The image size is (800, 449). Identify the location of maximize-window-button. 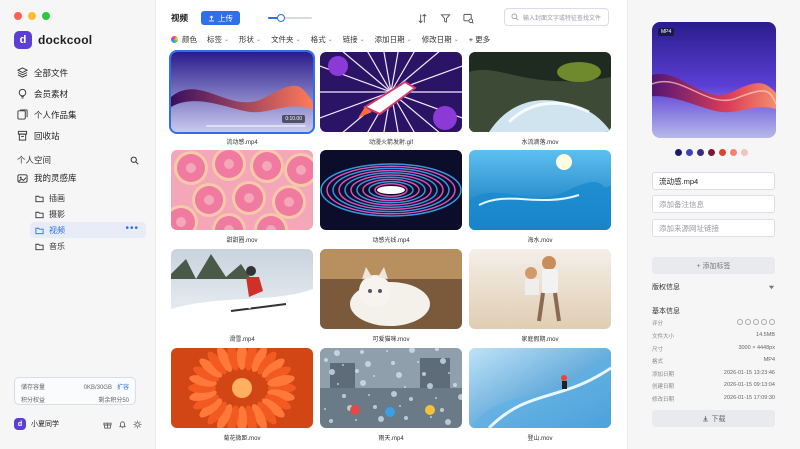
(46, 16).